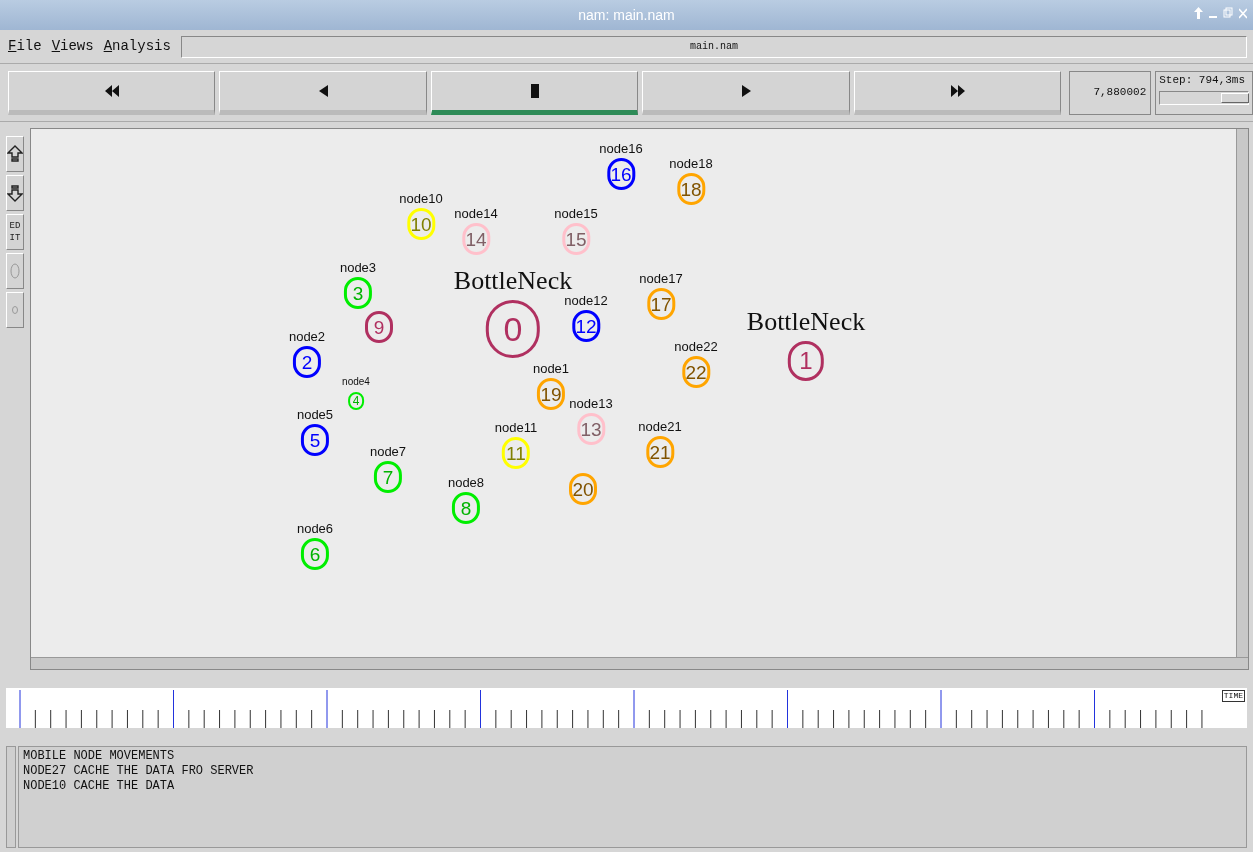 This screenshot has width=1253, height=852. Describe the element at coordinates (513, 329) in the screenshot. I see `network-node: 0` at that location.